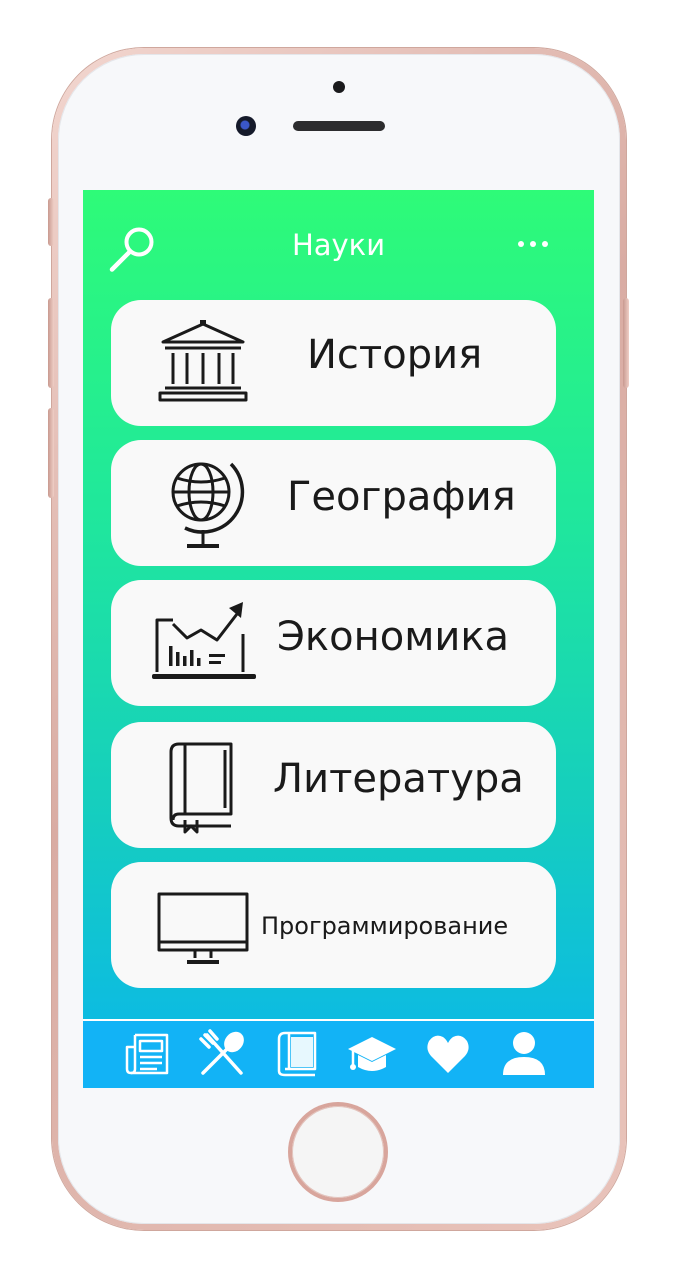 Image resolution: width=677 pixels, height=1280 pixels. Describe the element at coordinates (338, 1152) in the screenshot. I see `home-button` at that location.